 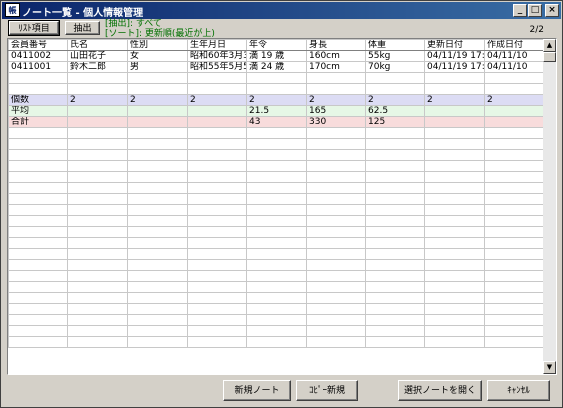 I want to click on close-button: ×, so click(x=552, y=10).